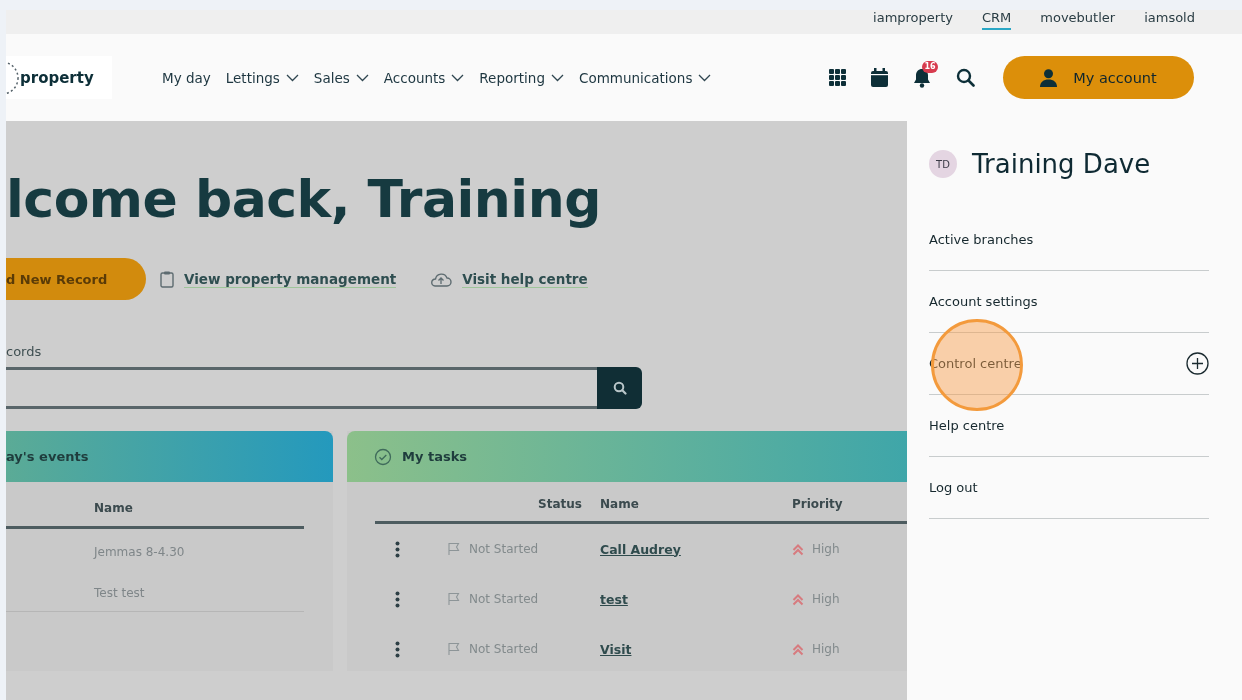 This screenshot has height=700, width=1242. I want to click on account-menu-item: Log out, so click(953, 487).